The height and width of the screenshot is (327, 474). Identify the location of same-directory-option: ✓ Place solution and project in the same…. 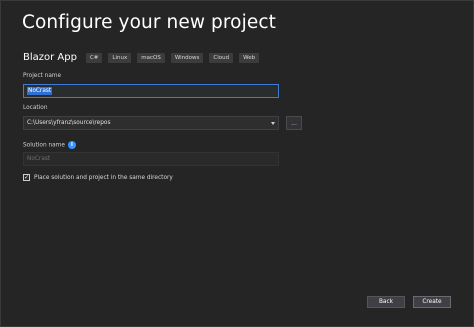
(98, 177).